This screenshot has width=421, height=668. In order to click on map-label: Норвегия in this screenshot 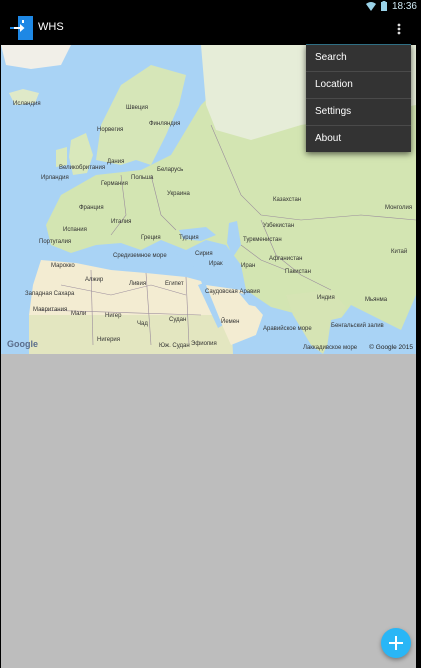, I will do `click(110, 130)`.